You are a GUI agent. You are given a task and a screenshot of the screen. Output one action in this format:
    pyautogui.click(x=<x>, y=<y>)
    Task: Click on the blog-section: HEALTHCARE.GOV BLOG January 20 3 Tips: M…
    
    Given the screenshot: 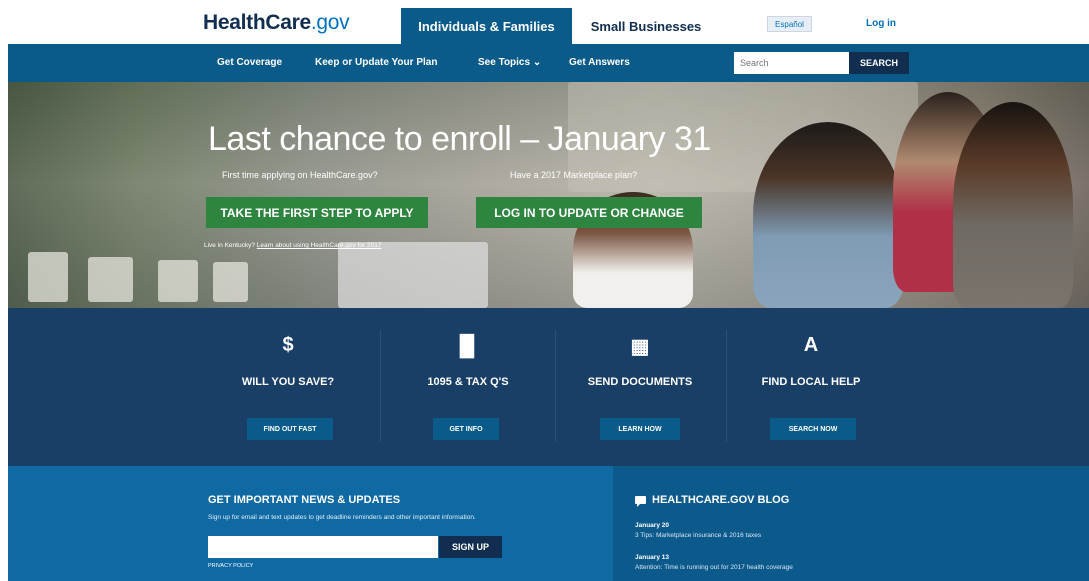 What is the action you would take?
    pyautogui.click(x=851, y=523)
    